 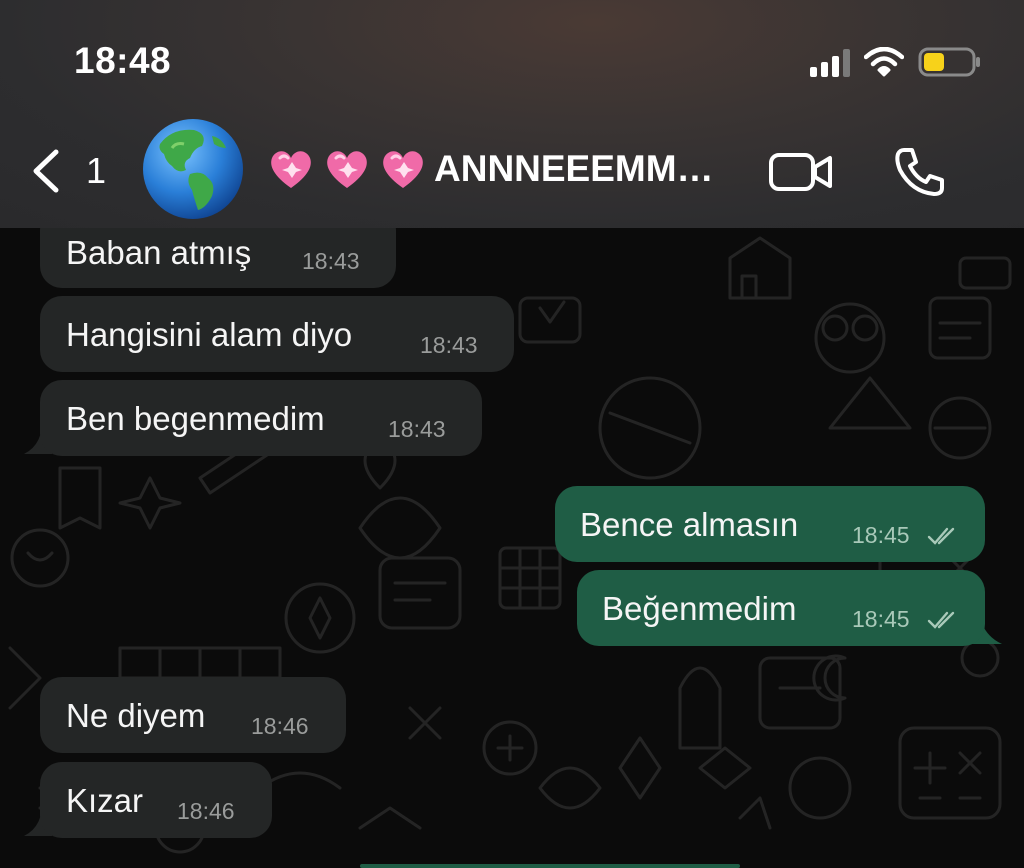 What do you see at coordinates (195, 418) in the screenshot?
I see `message-text: Ben begenmedim` at bounding box center [195, 418].